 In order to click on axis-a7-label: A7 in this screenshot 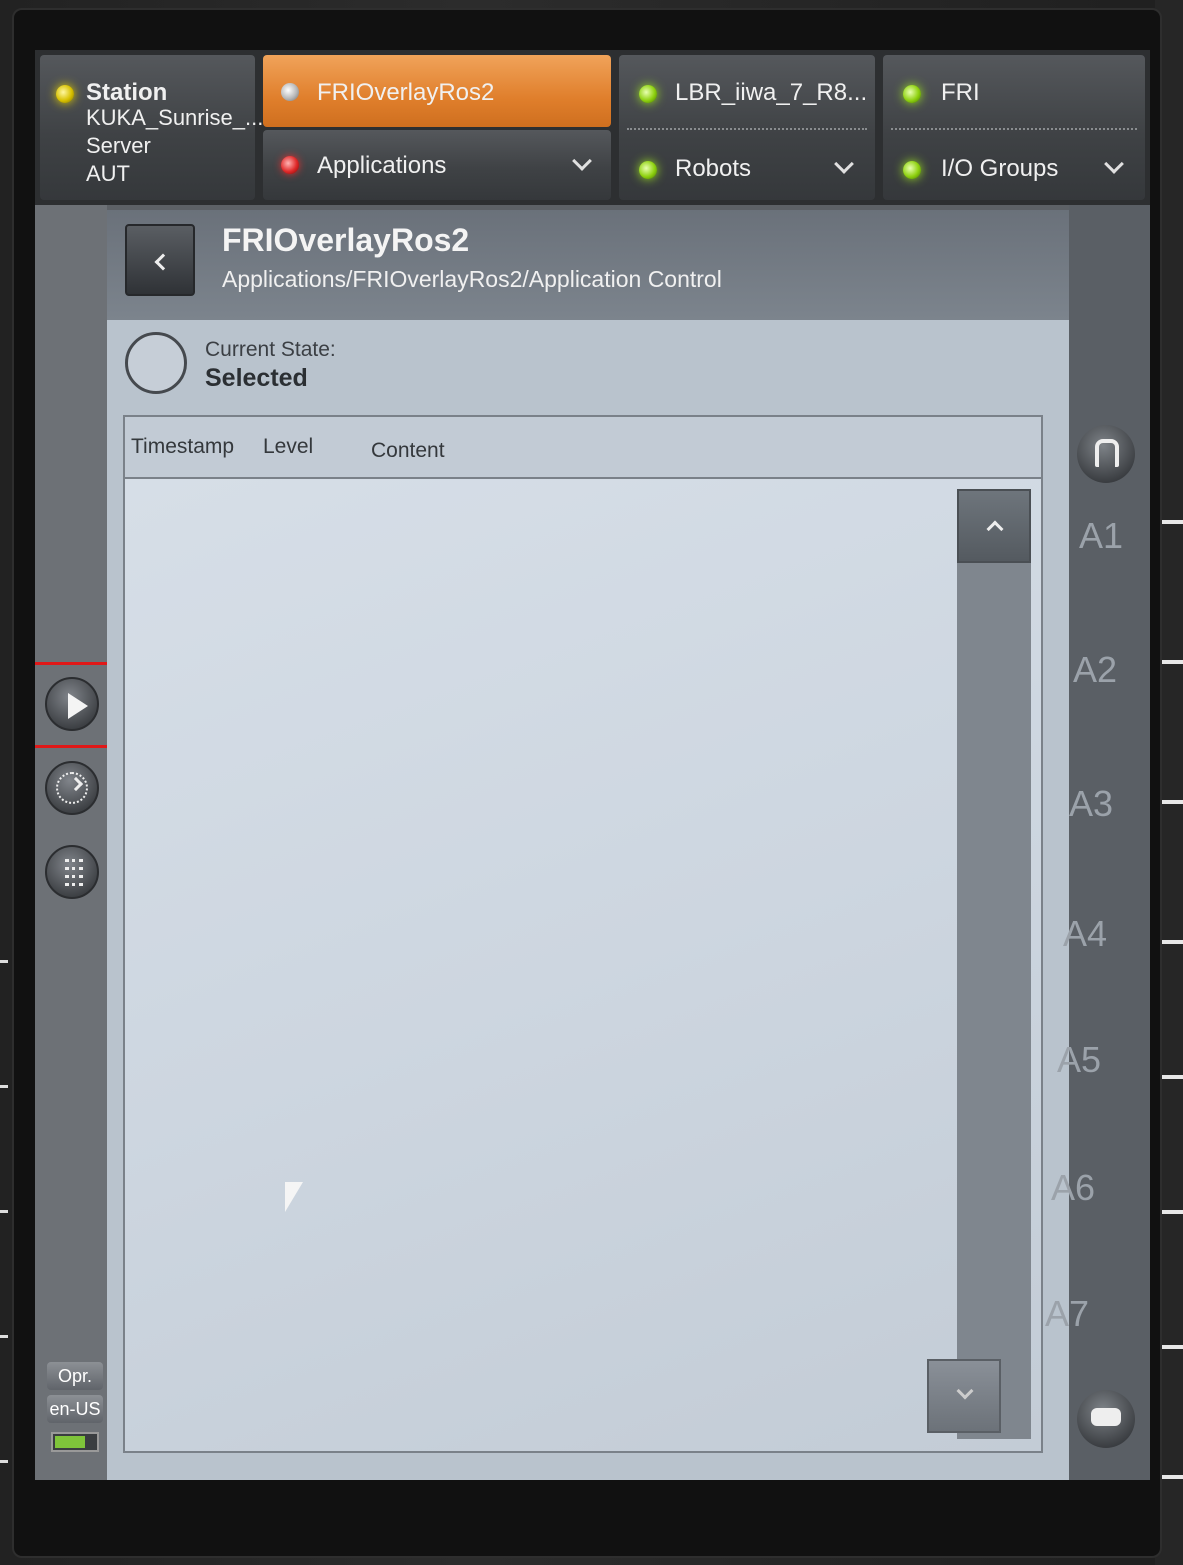, I will do `click(1067, 1314)`.